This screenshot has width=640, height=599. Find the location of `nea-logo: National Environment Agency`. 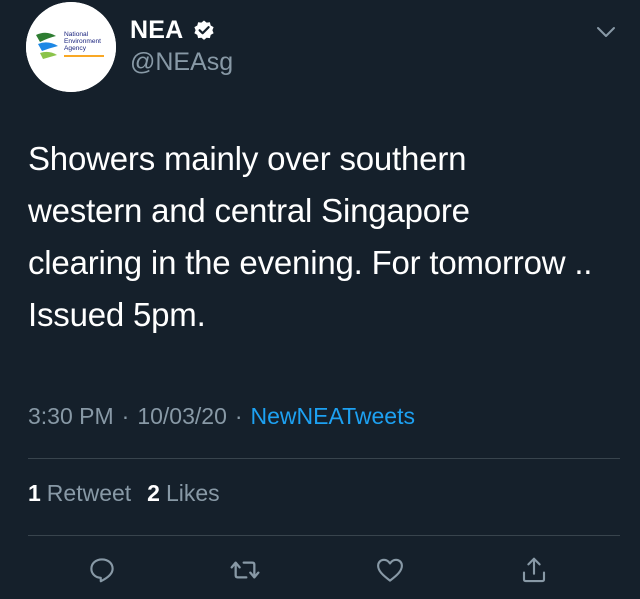

nea-logo: National Environment Agency is located at coordinates (71, 47).